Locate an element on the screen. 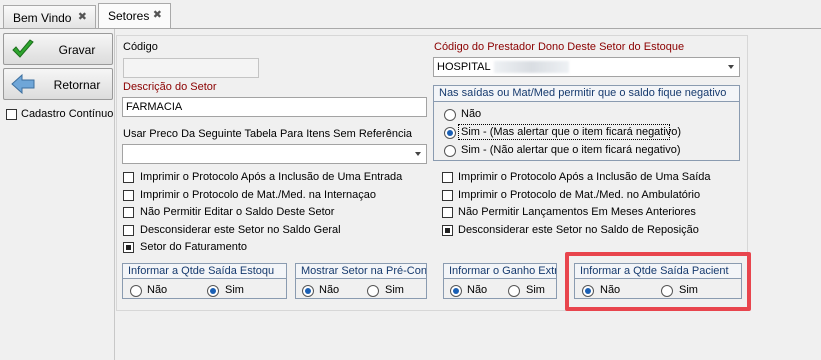 The height and width of the screenshot is (360, 821). redacted-area is located at coordinates (531, 67).